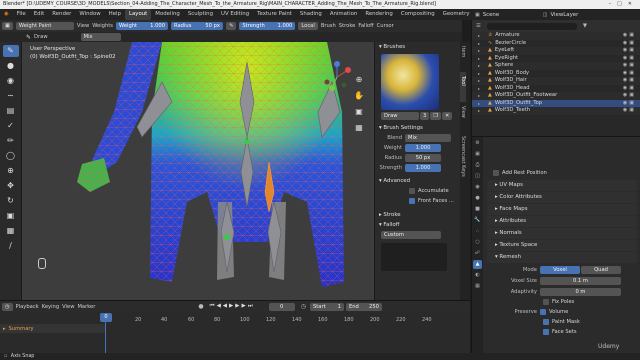 The image size is (640, 360). Describe the element at coordinates (11, 111) in the screenshot. I see `gradient-tool-icon: ▤` at that location.